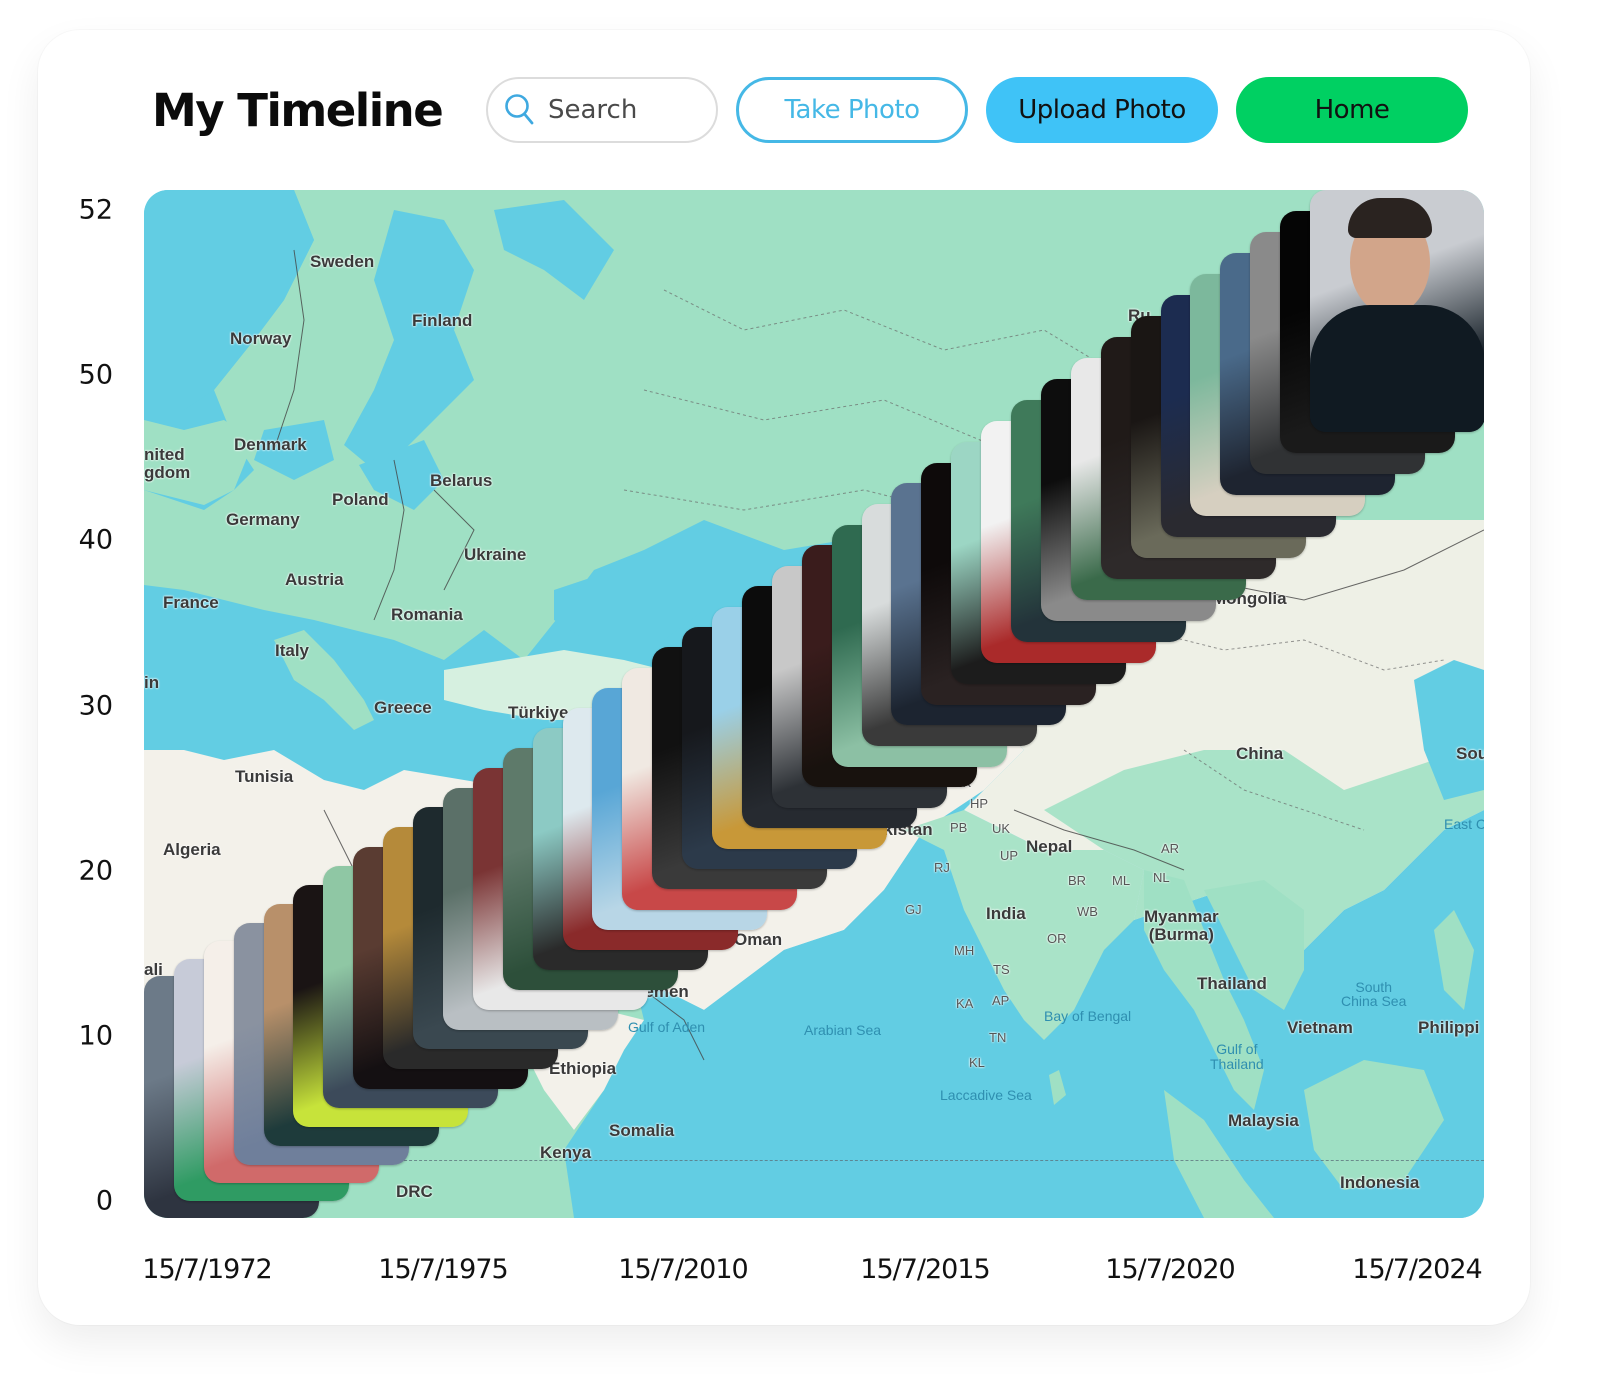 This screenshot has width=1600, height=1399. Describe the element at coordinates (683, 1269) in the screenshot. I see `x-tick: 15/7/2010` at that location.